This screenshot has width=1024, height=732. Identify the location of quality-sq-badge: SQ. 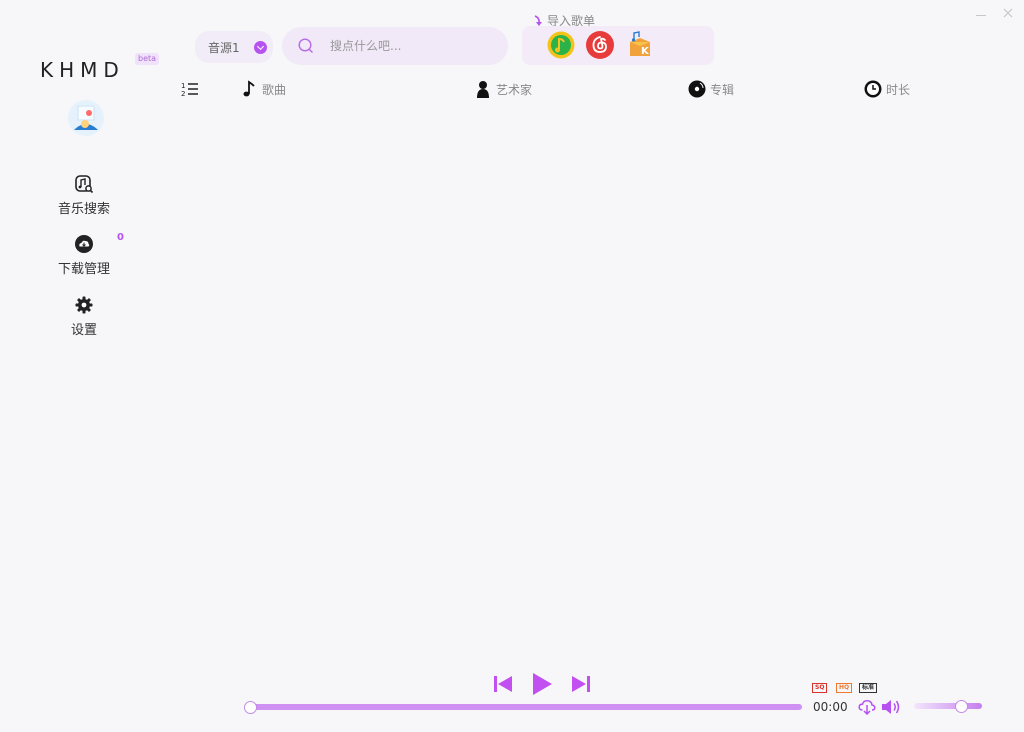
(820, 688).